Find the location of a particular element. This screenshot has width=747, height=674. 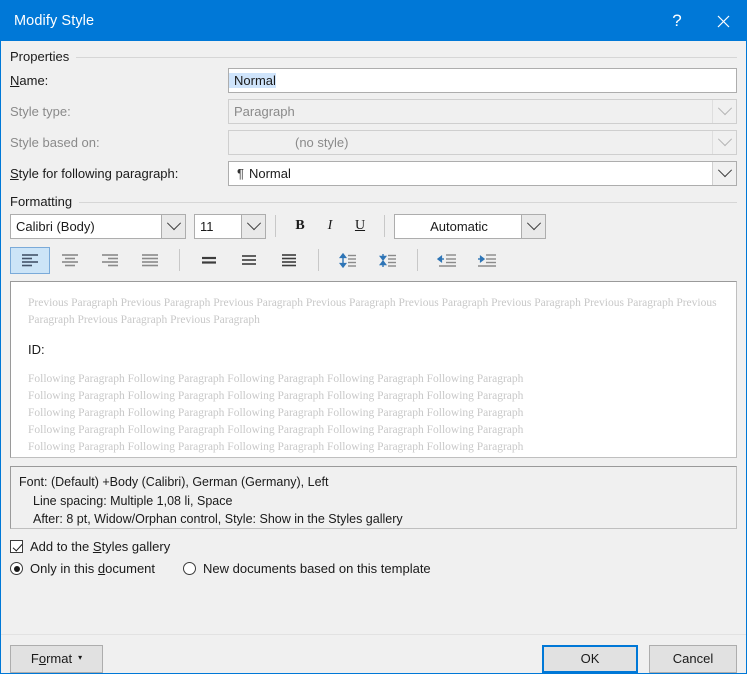

following-paragraph-dropdown: ¶ Normal is located at coordinates (482, 173).